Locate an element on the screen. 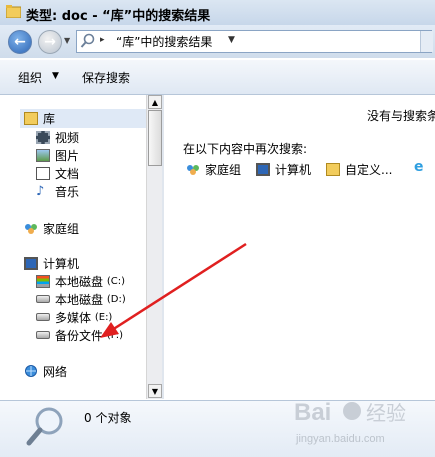  breadcrumb: “库”中的搜索结果 is located at coordinates (164, 41).